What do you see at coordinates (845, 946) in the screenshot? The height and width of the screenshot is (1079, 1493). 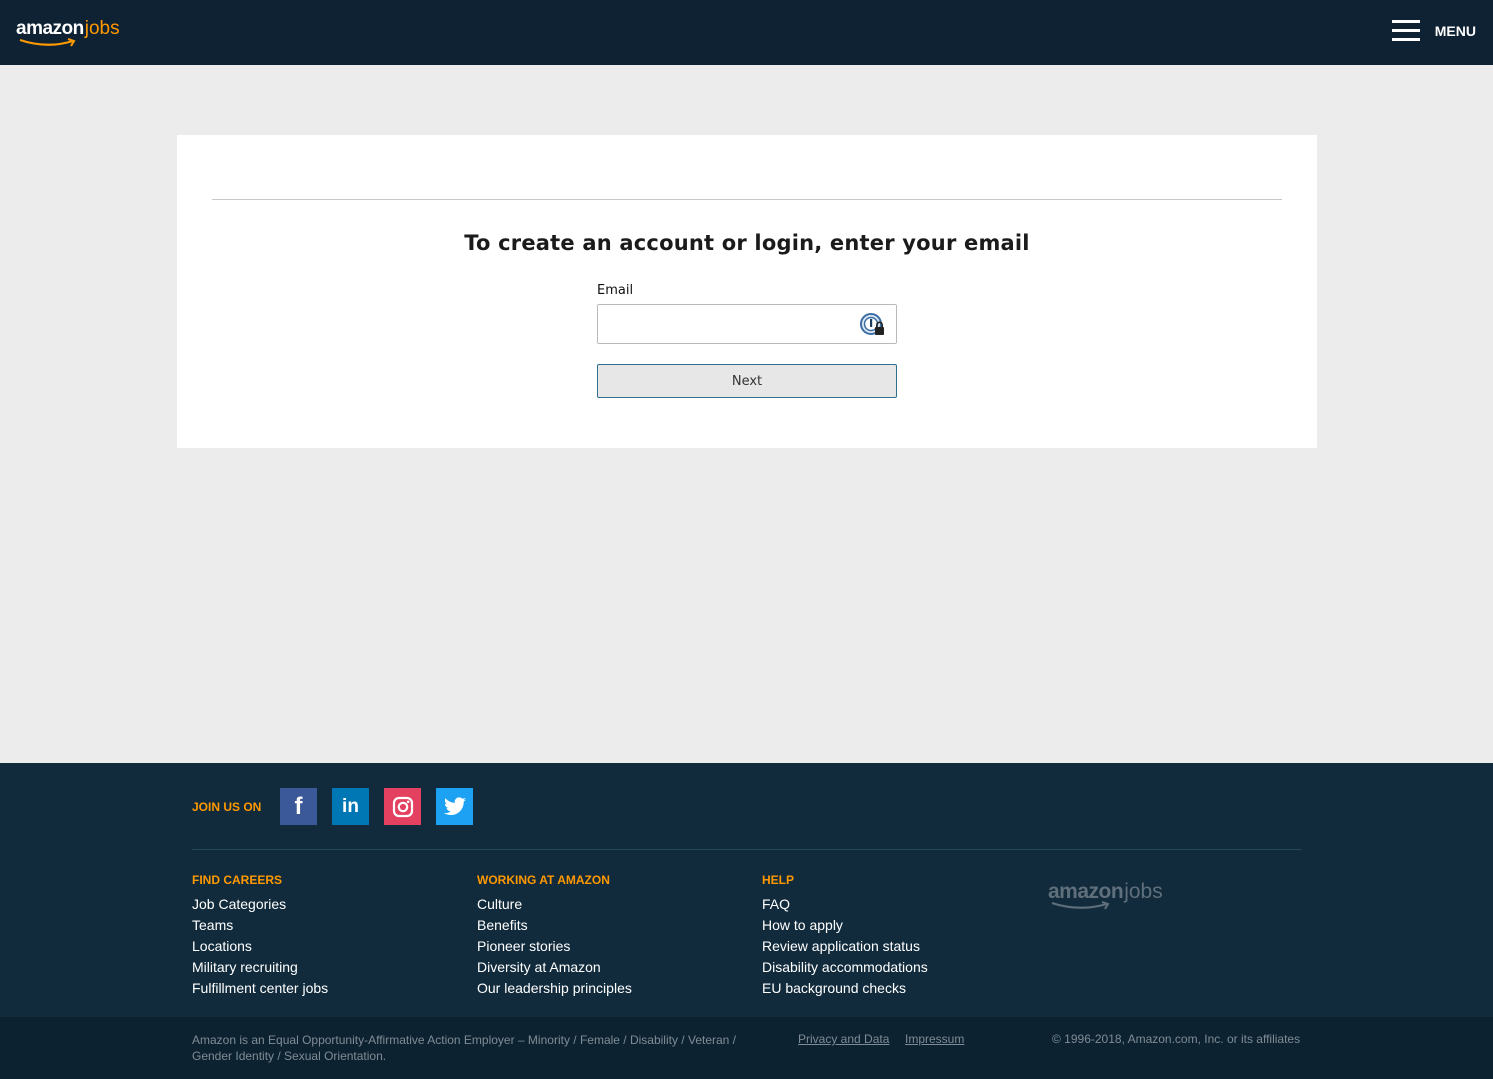 I see `footer-link: Review application status` at bounding box center [845, 946].